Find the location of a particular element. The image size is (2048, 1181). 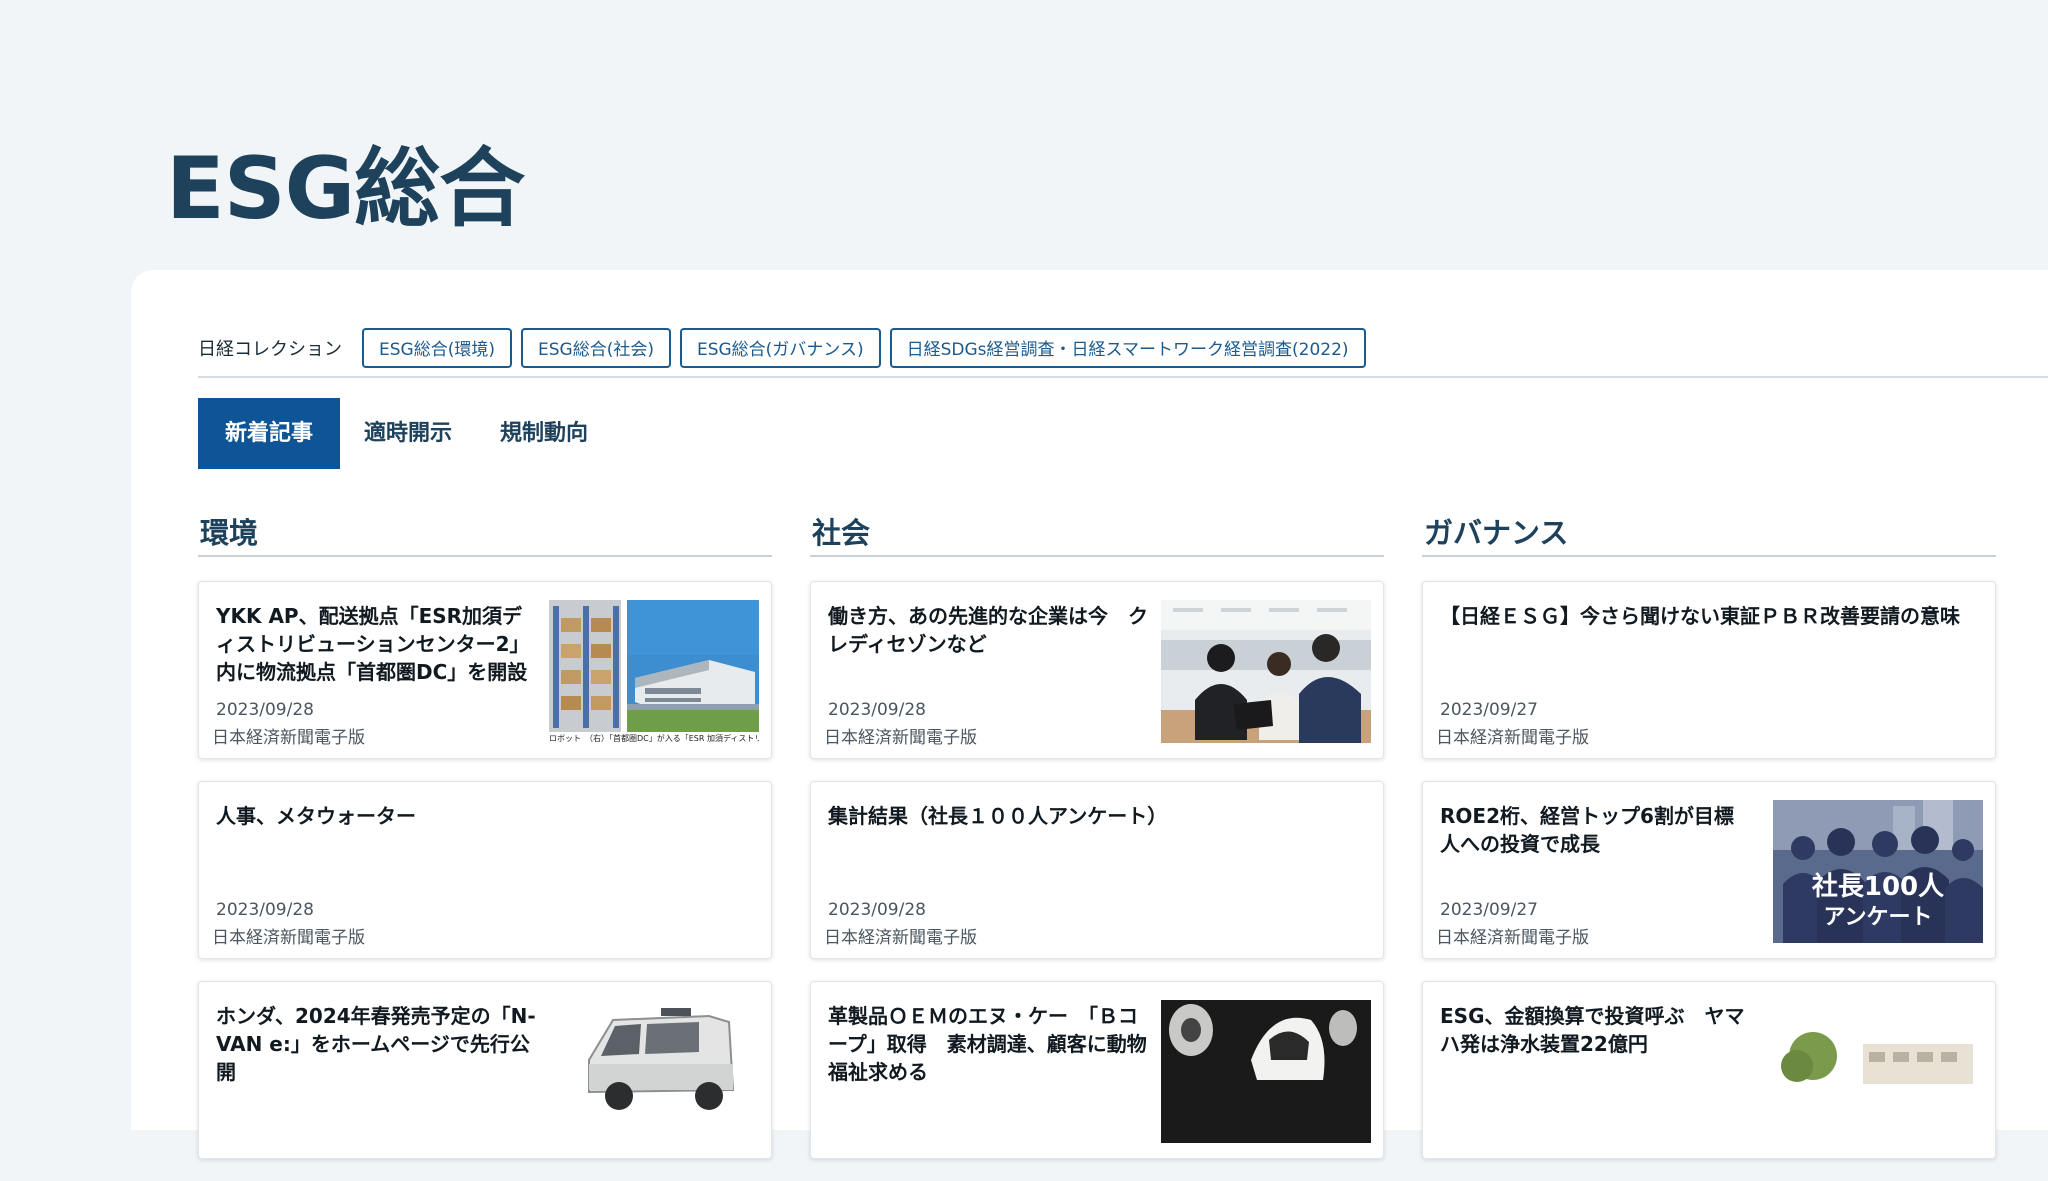

column-title: 環境 is located at coordinates (485, 533).